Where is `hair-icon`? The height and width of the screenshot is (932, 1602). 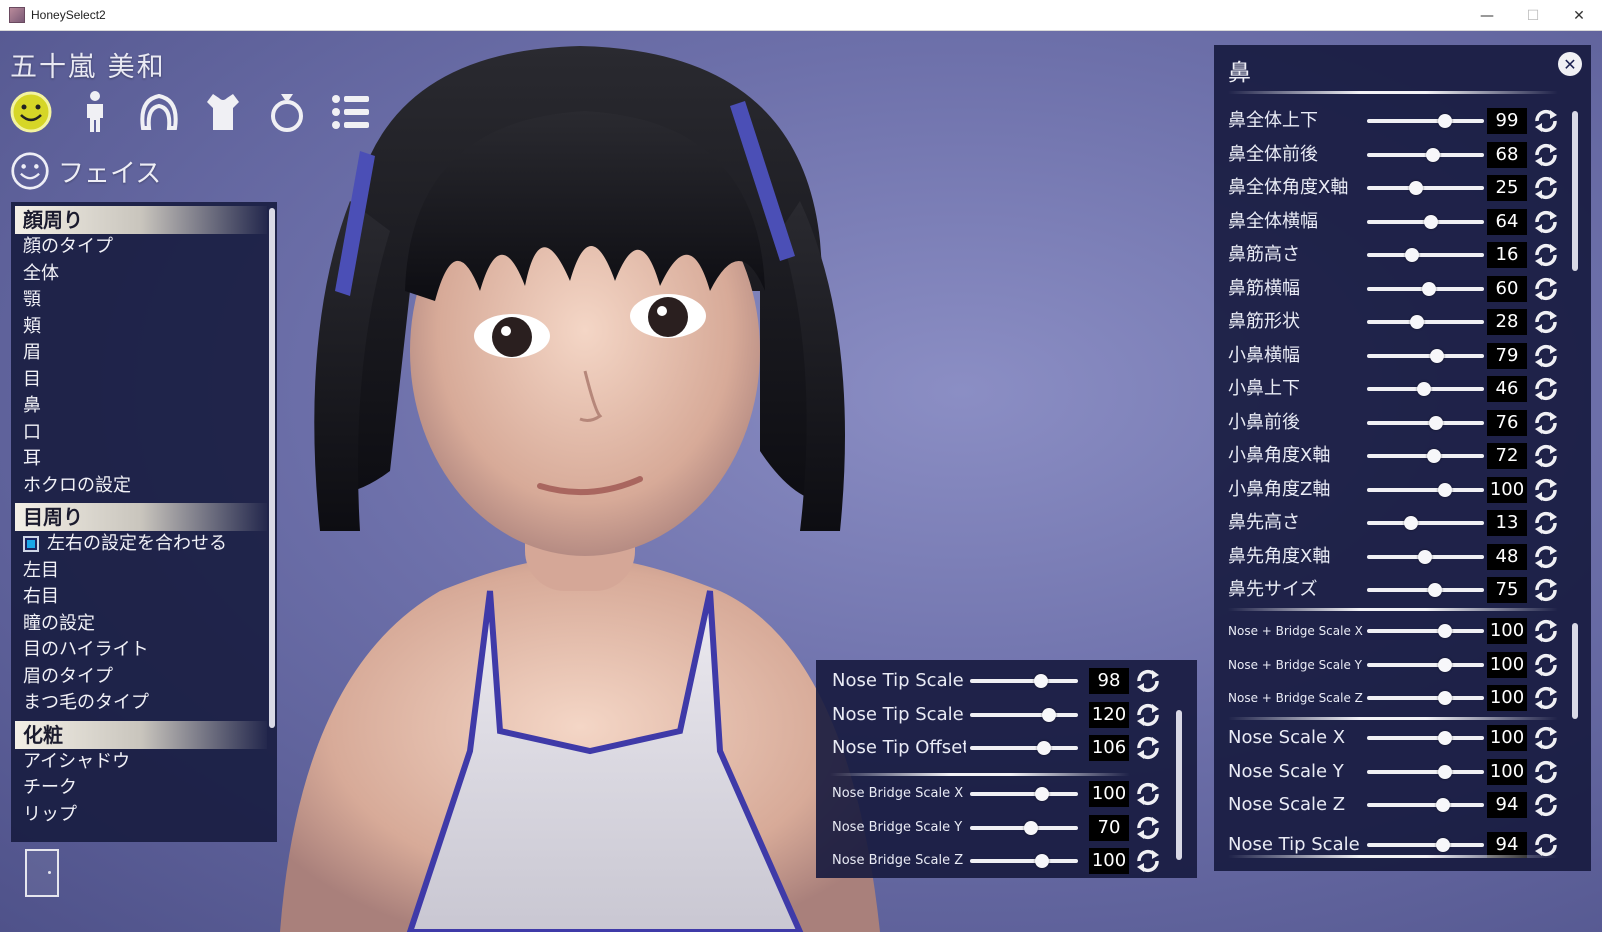
hair-icon is located at coordinates (159, 112).